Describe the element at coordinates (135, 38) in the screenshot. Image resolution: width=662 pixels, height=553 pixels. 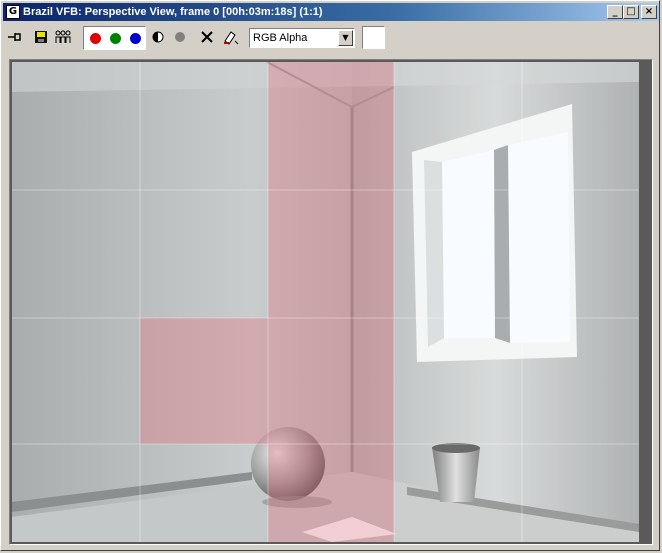
I see `blue-channel-button` at that location.